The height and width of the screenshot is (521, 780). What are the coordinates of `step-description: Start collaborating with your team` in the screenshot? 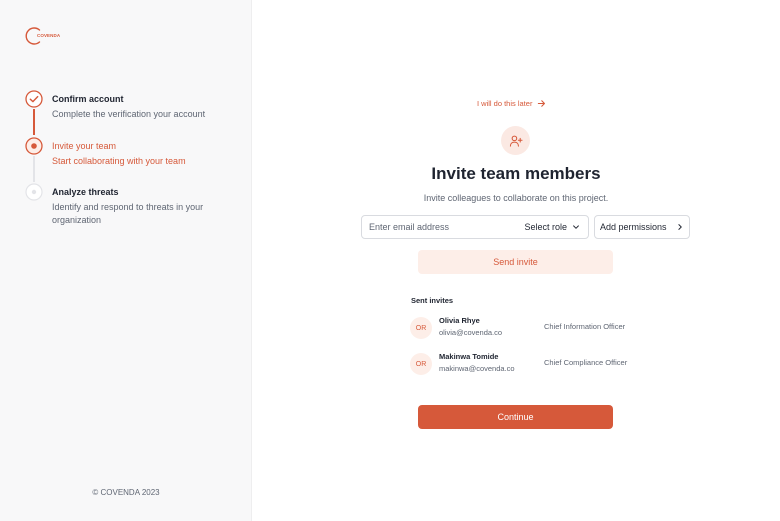 It's located at (119, 161).